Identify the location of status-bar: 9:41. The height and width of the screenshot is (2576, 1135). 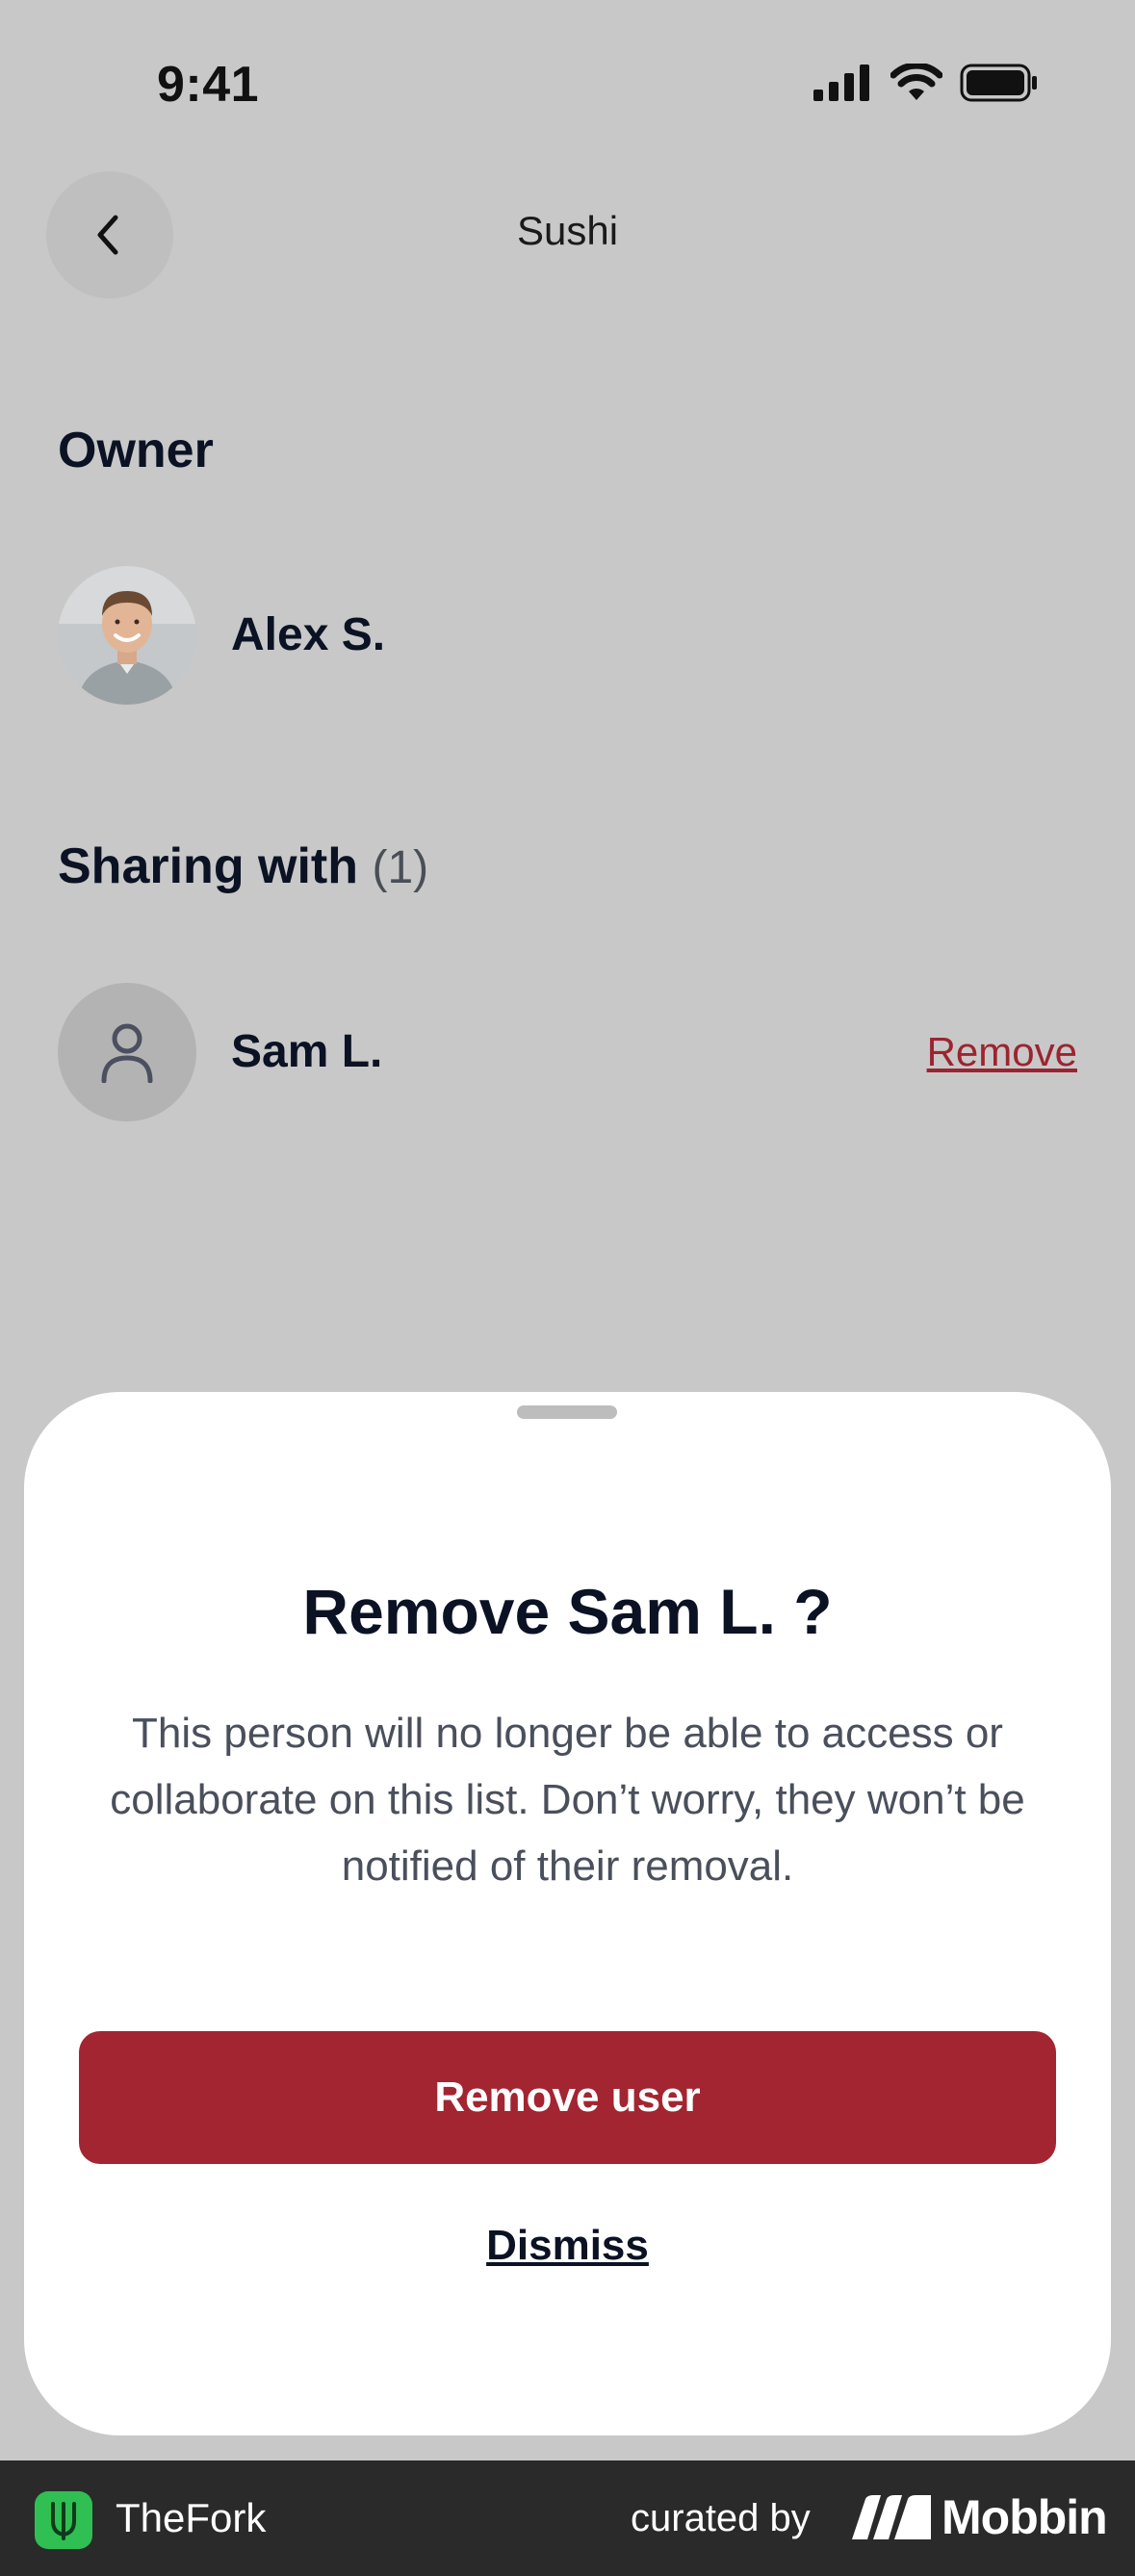
(567, 82).